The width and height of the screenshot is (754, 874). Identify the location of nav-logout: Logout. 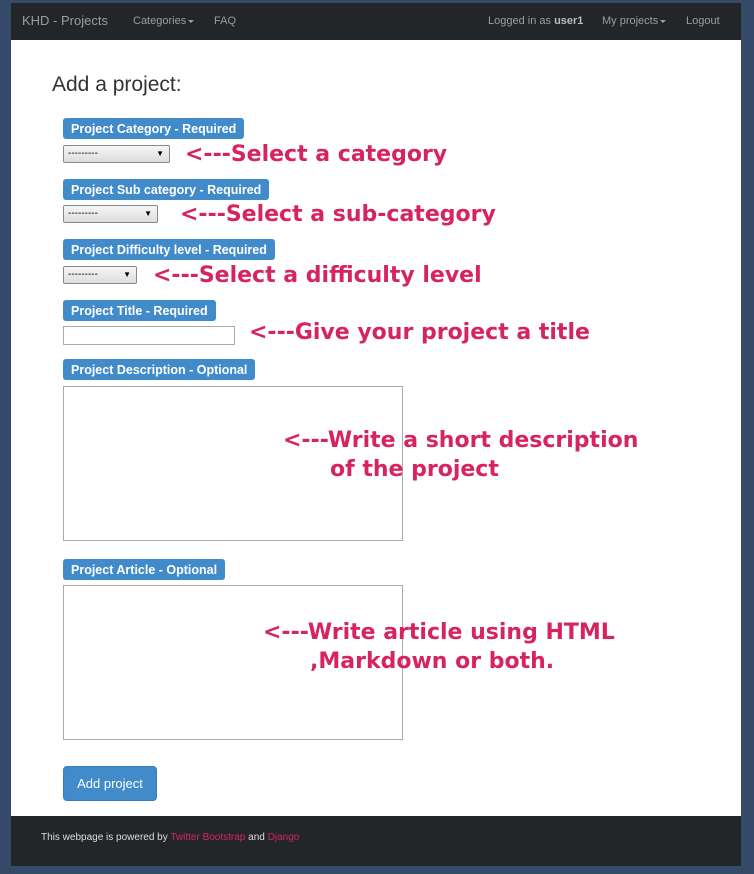
(703, 21).